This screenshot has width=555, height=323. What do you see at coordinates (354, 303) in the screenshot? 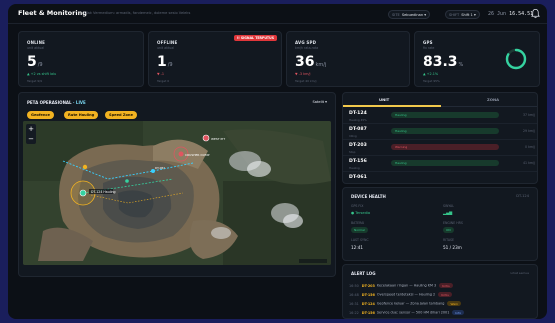
I see `alert-time: 16:31` at bounding box center [354, 303].